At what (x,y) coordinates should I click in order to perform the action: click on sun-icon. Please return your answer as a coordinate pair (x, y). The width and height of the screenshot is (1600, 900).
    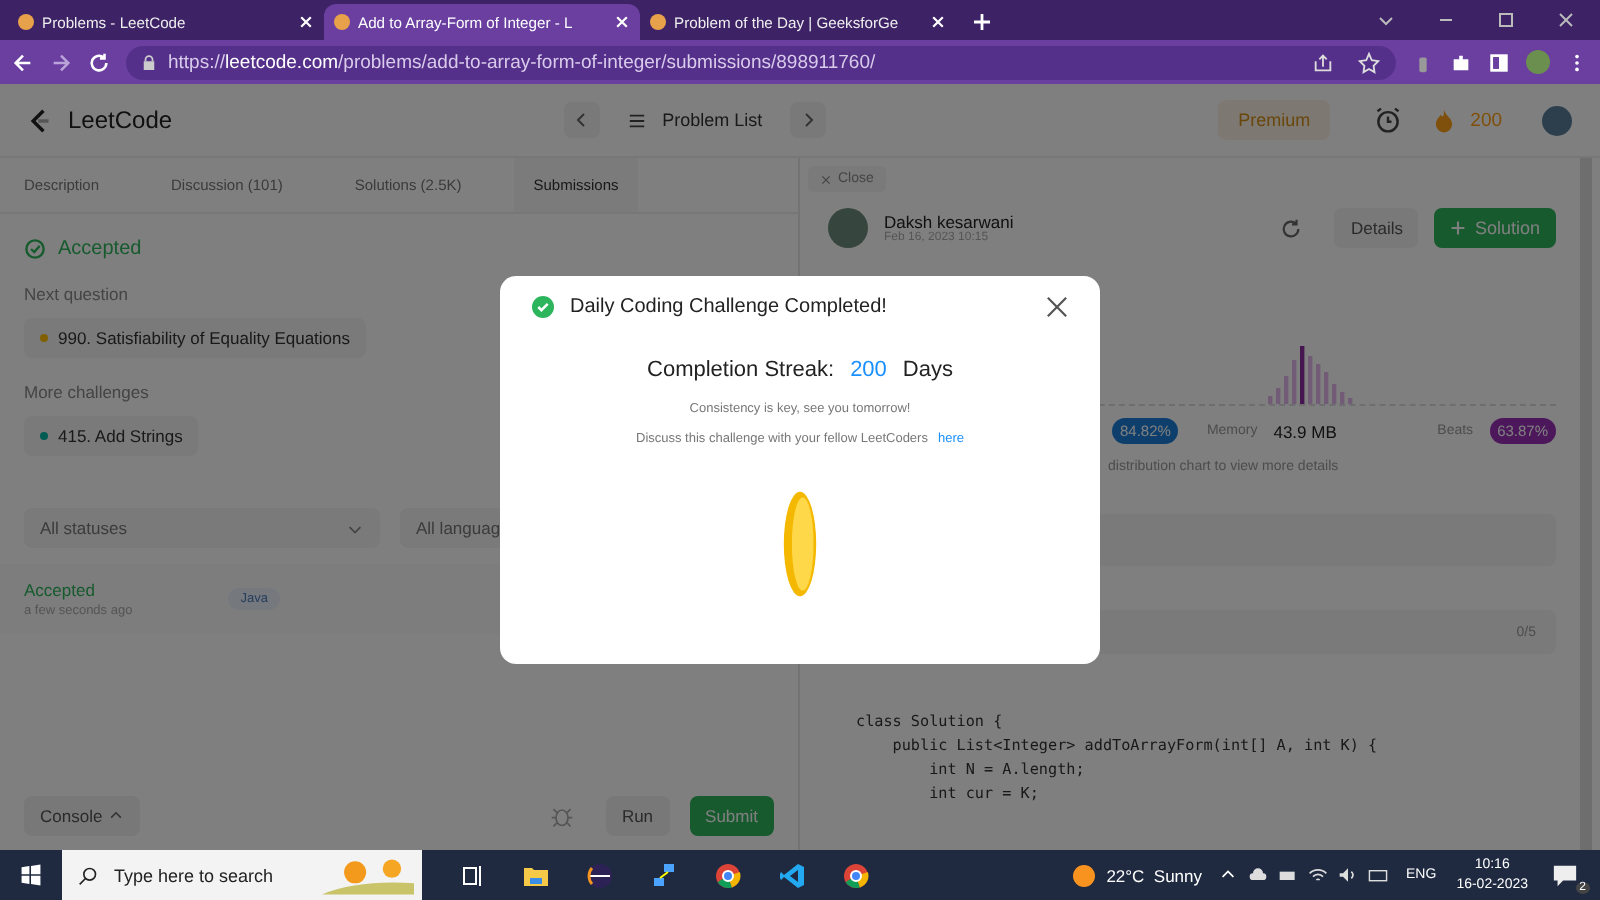
    Looking at the image, I should click on (1084, 875).